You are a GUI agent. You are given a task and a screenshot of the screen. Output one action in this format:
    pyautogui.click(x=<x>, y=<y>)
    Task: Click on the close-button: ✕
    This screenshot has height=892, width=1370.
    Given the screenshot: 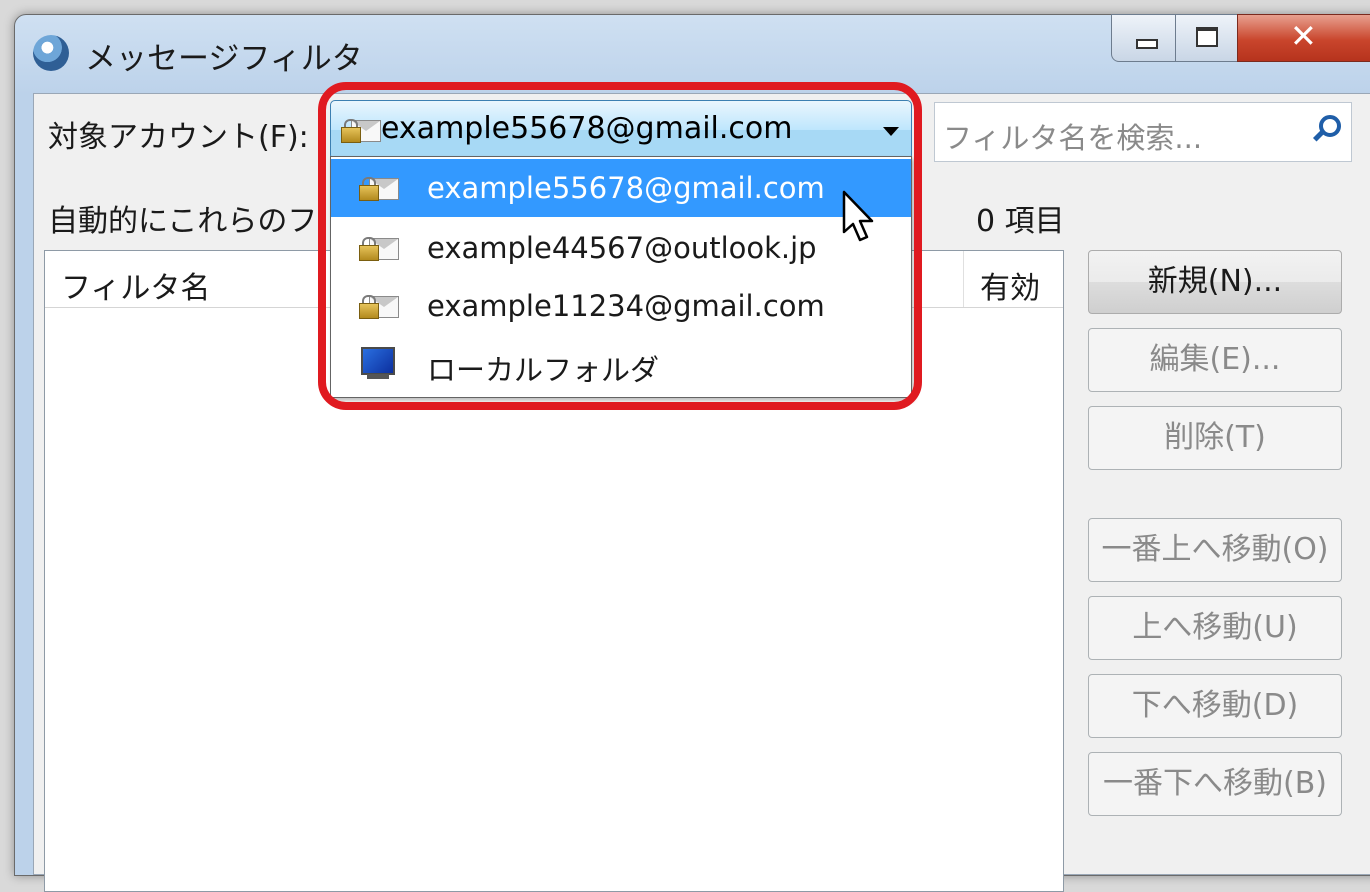 What is the action you would take?
    pyautogui.click(x=1303, y=38)
    